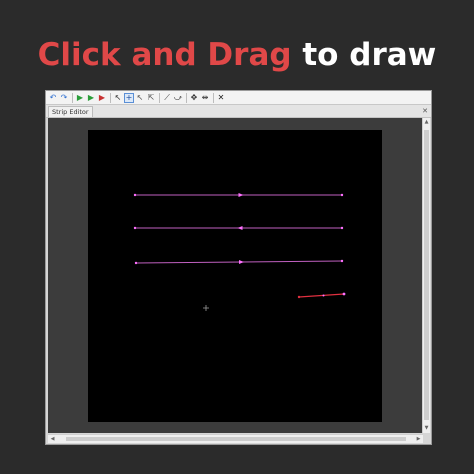 This screenshot has width=474, height=474. I want to click on delete-icon: ✕, so click(221, 98).